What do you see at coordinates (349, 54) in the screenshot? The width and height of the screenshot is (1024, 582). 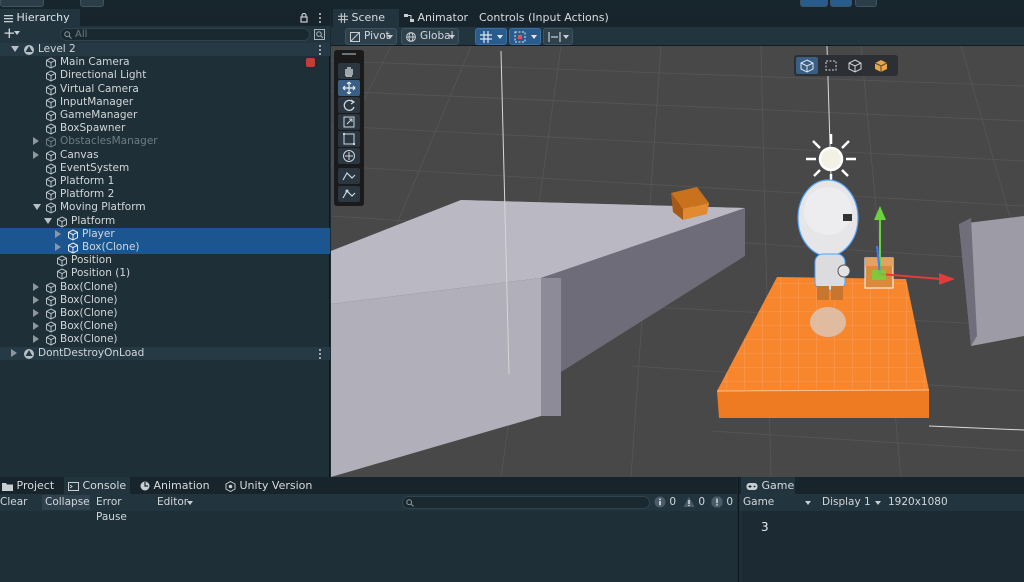 I see `tools-drag-handle` at bounding box center [349, 54].